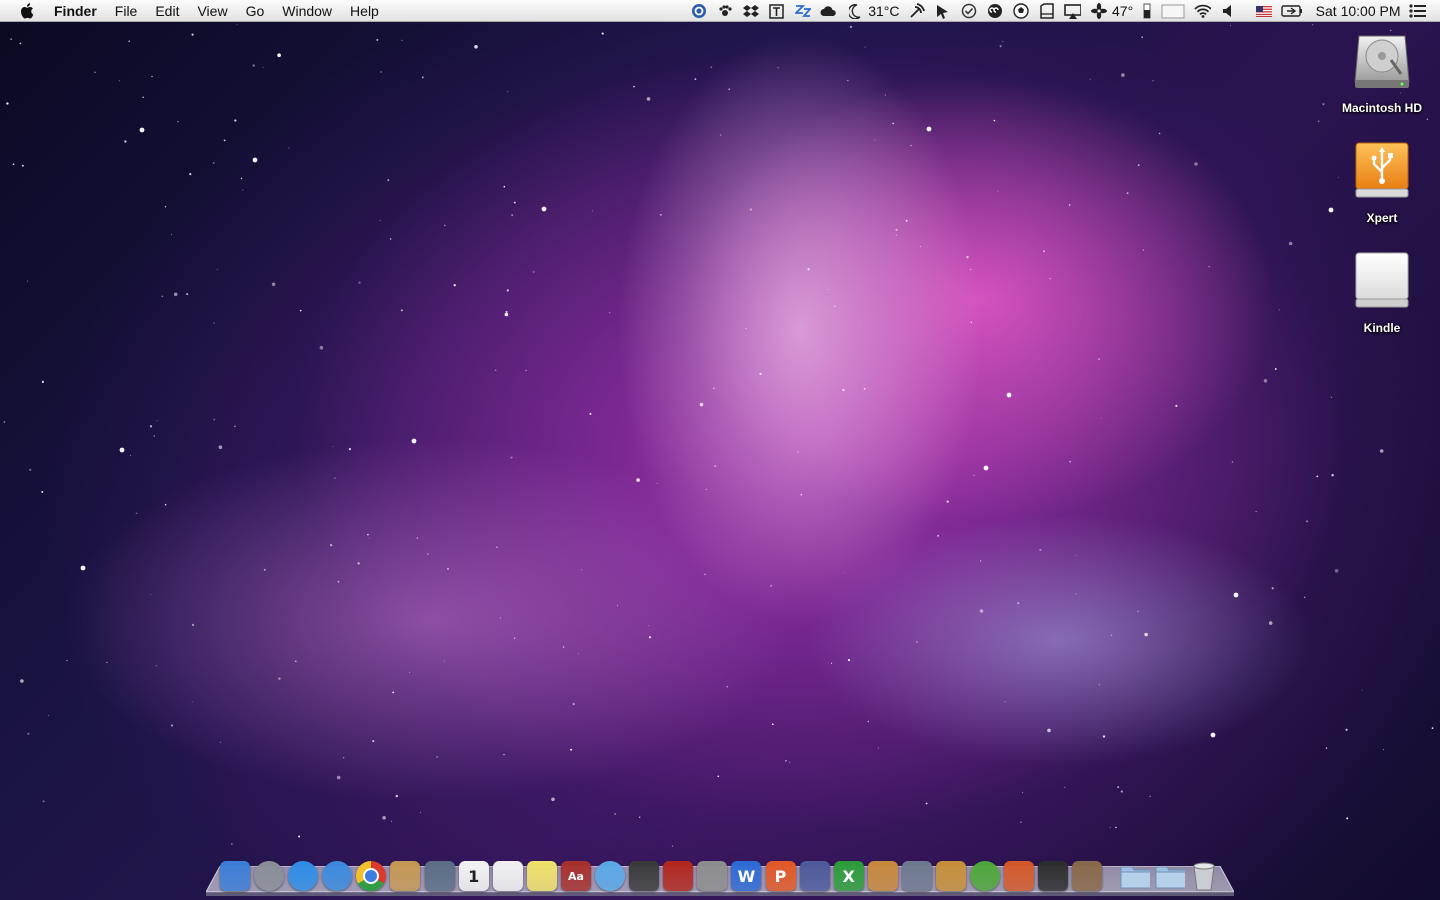 Image resolution: width=1440 pixels, height=900 pixels. What do you see at coordinates (950, 876) in the screenshot?
I see `package-icon` at bounding box center [950, 876].